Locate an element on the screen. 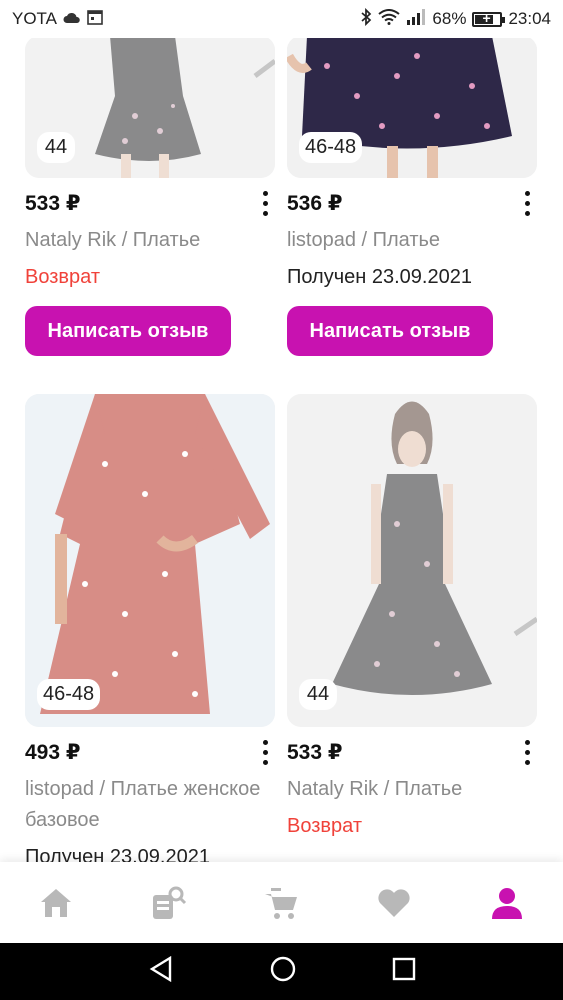  system-navigation-bar is located at coordinates (281, 971).